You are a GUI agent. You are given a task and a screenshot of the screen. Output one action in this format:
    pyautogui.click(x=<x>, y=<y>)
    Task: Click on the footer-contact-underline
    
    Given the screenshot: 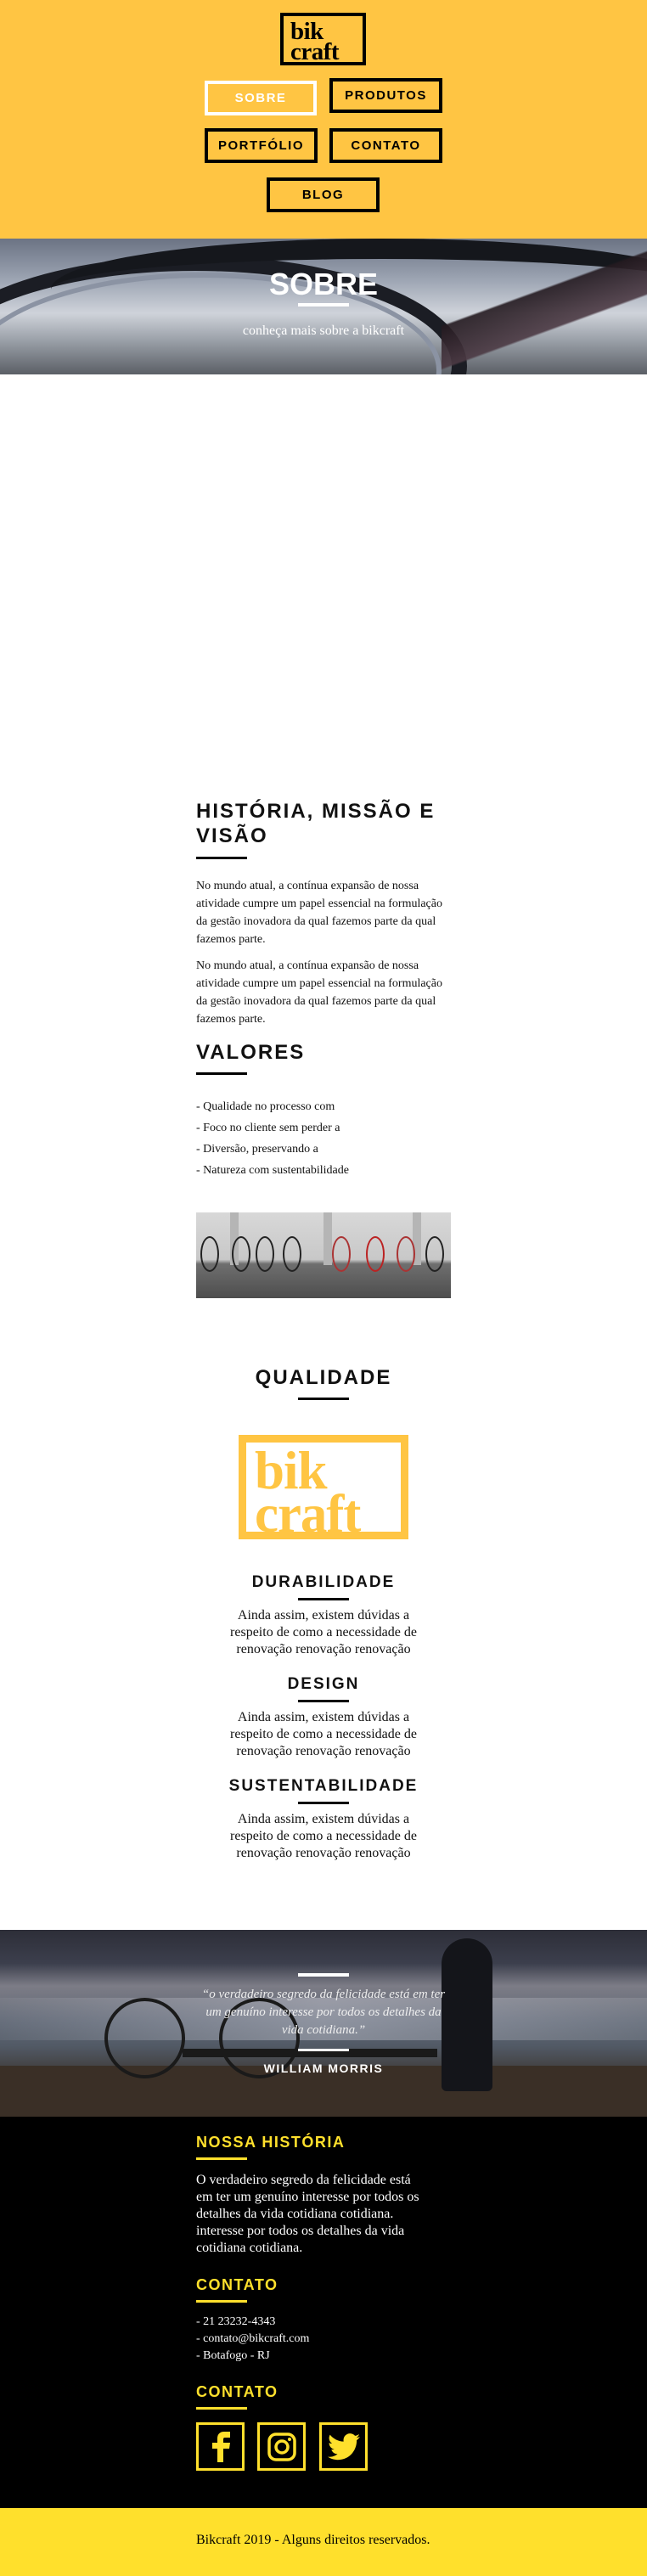 What is the action you would take?
    pyautogui.click(x=221, y=2301)
    